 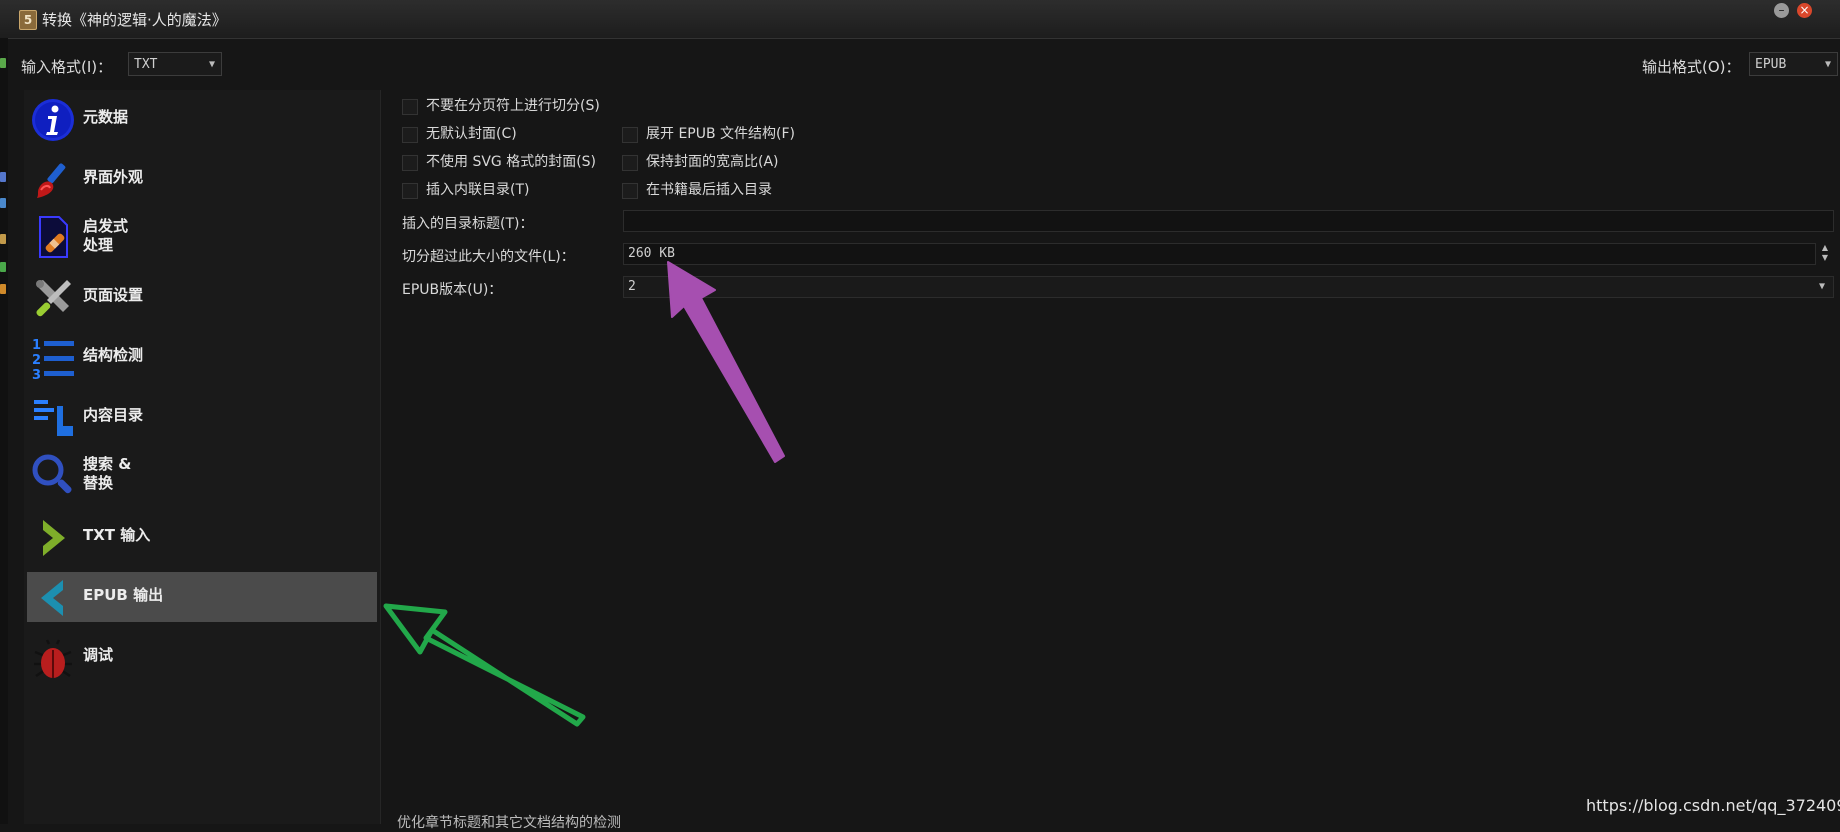 What do you see at coordinates (484, 665) in the screenshot?
I see `green-arrow-annotation` at bounding box center [484, 665].